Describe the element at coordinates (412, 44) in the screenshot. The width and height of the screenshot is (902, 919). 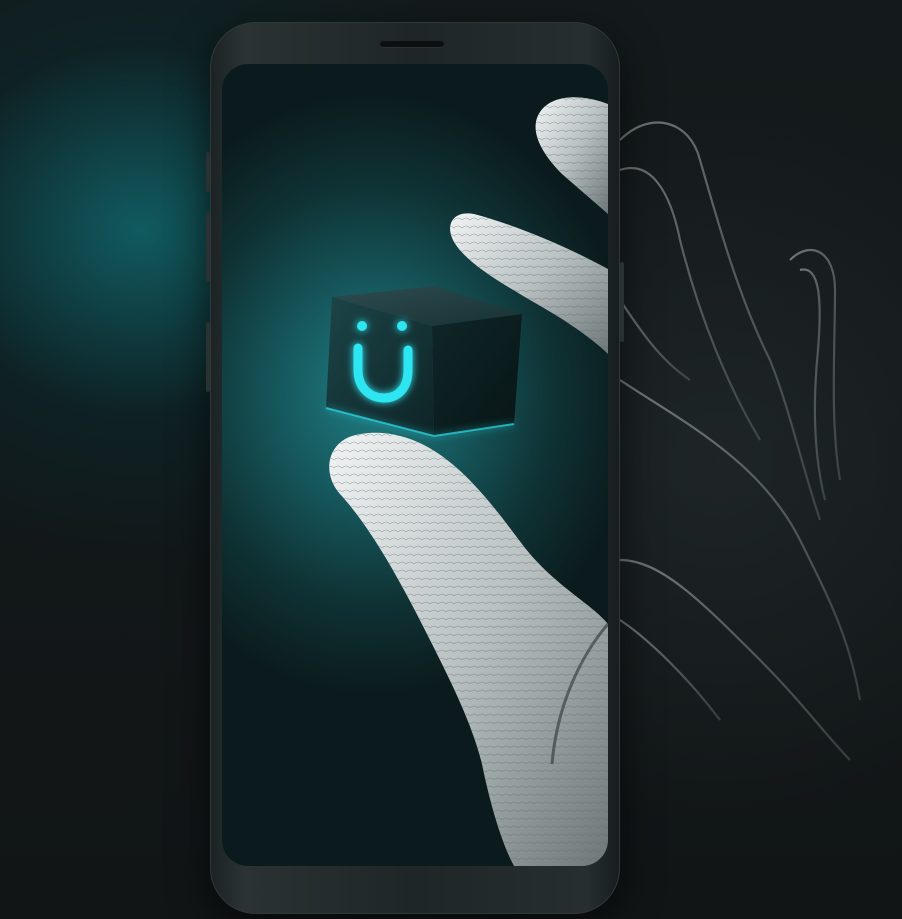
I see `earpiece-speaker` at that location.